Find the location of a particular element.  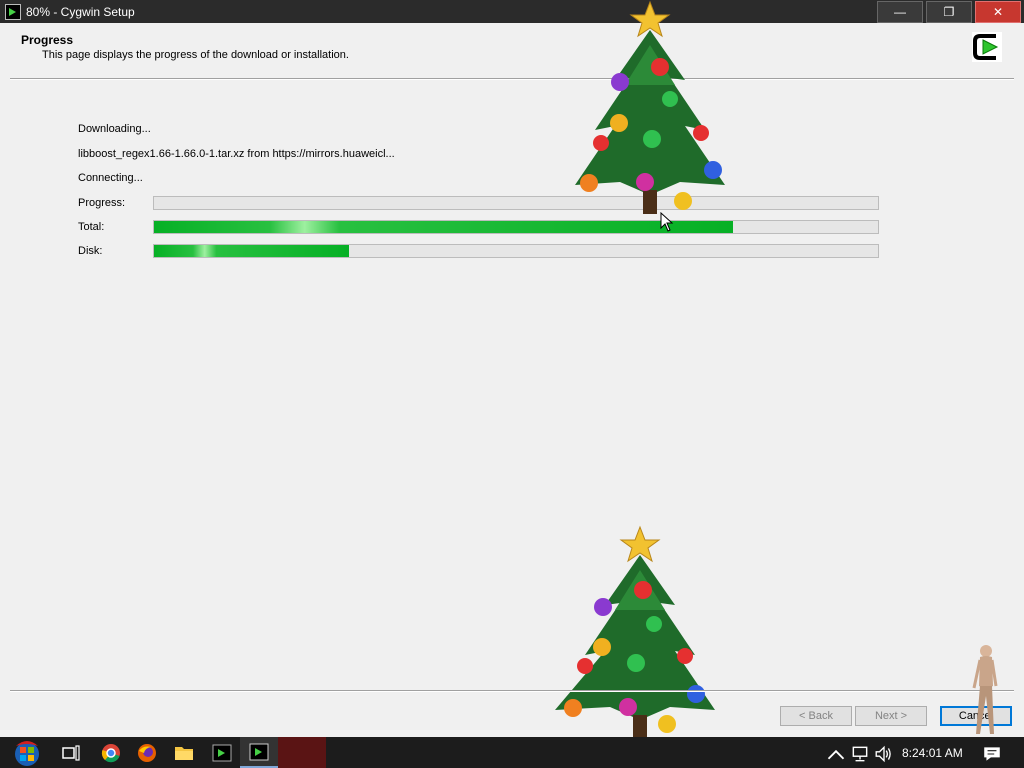

cygwin-app-icon is located at coordinates (13, 11).